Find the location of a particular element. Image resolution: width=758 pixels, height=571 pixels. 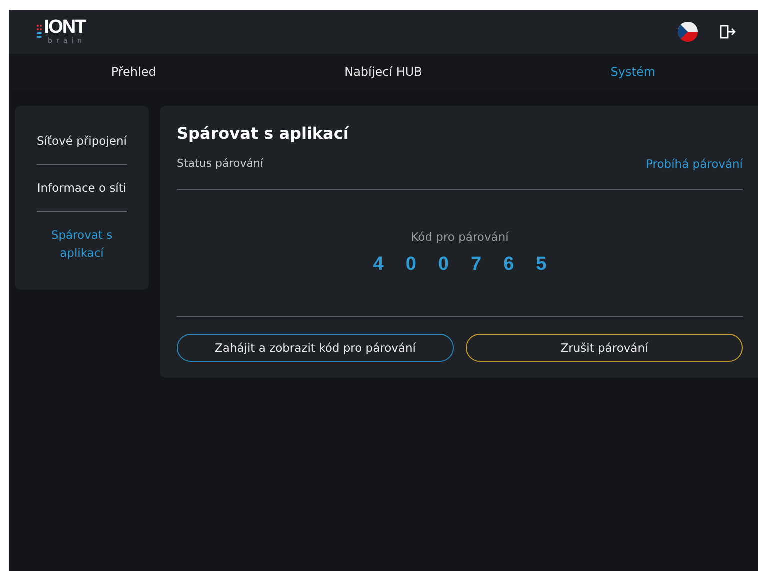

cancel-pairing-button: Zrušit párování is located at coordinates (604, 348).